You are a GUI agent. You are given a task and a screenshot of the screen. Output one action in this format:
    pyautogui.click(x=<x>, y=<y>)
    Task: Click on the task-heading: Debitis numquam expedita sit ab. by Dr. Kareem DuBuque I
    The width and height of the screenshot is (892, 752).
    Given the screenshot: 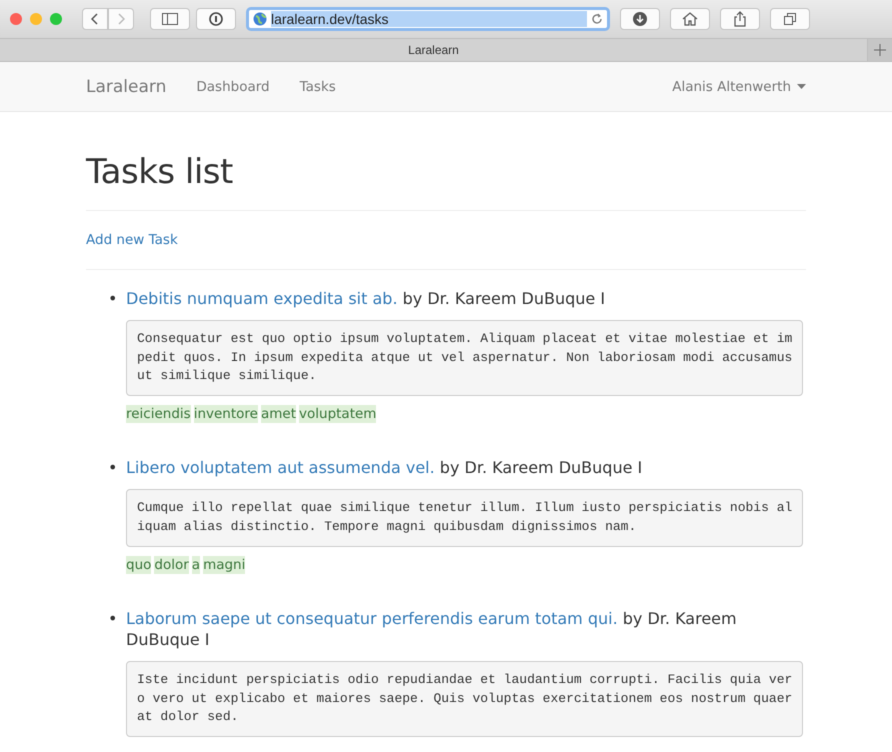 What is the action you would take?
    pyautogui.click(x=366, y=299)
    